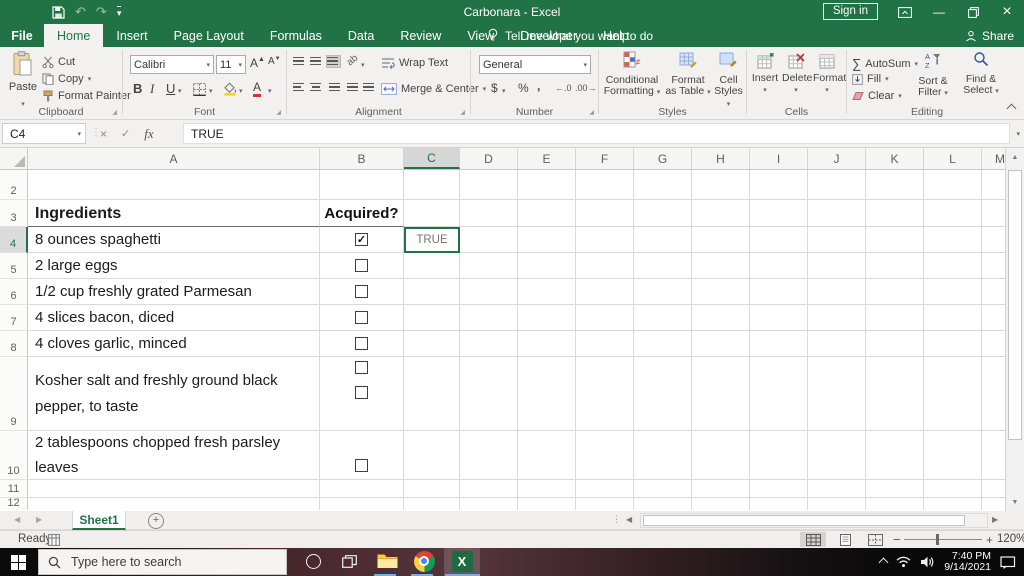  Describe the element at coordinates (174, 213) in the screenshot. I see `cell-a3-ingredients-header: Ingredients` at that location.